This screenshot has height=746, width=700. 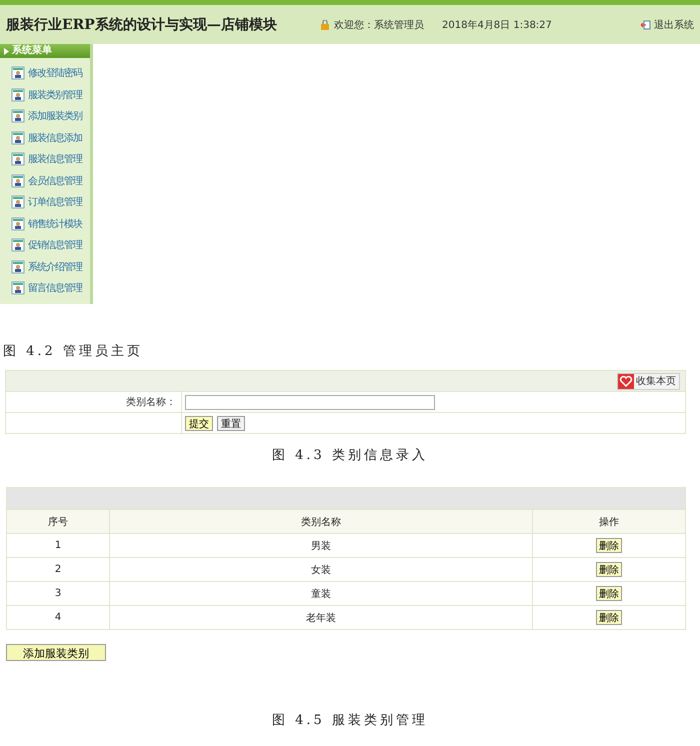 What do you see at coordinates (231, 423) in the screenshot?
I see `reset-button: 重置` at bounding box center [231, 423].